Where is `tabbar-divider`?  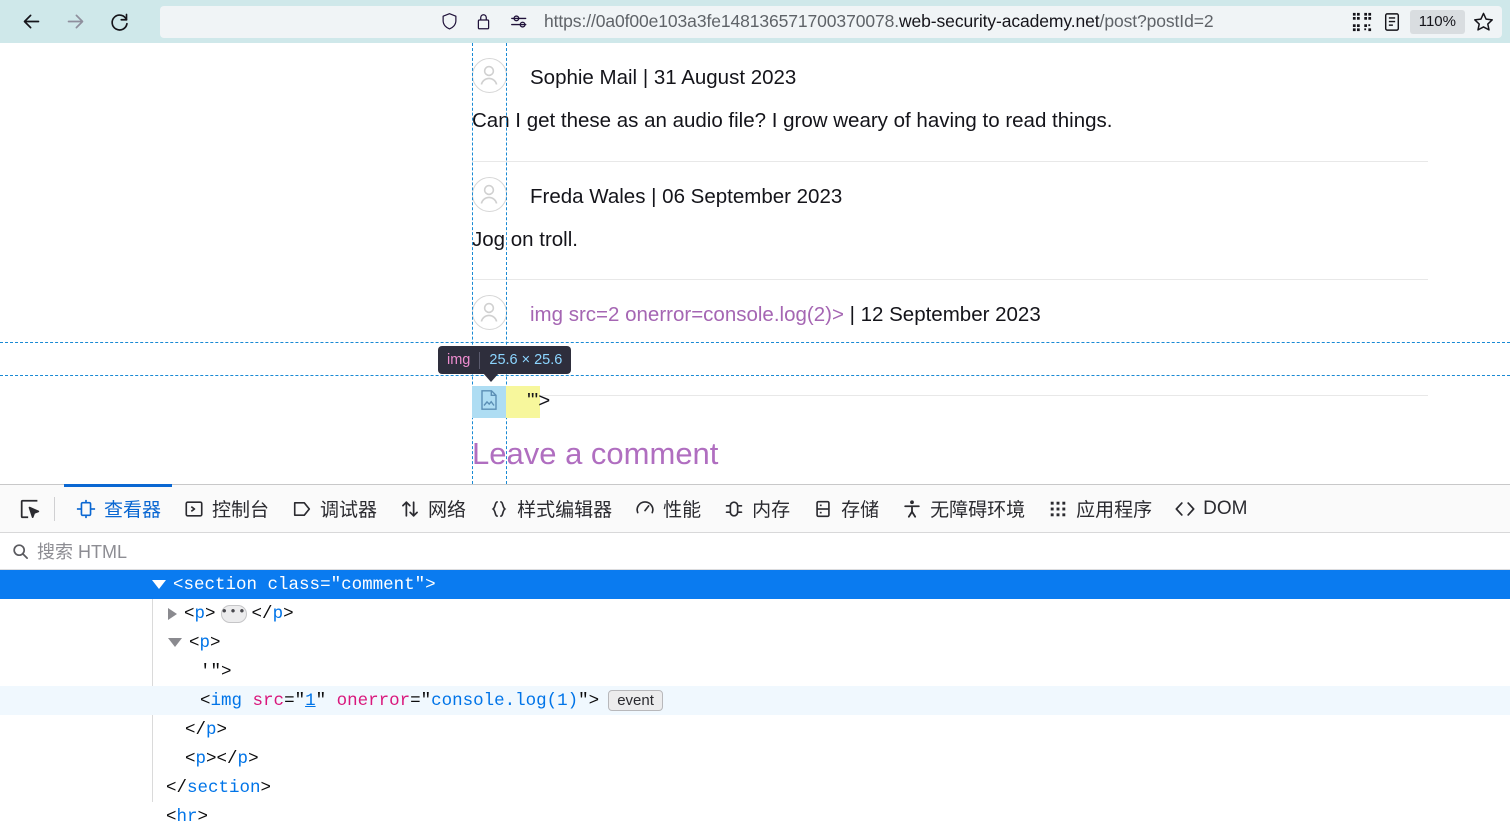
tabbar-divider is located at coordinates (54, 508).